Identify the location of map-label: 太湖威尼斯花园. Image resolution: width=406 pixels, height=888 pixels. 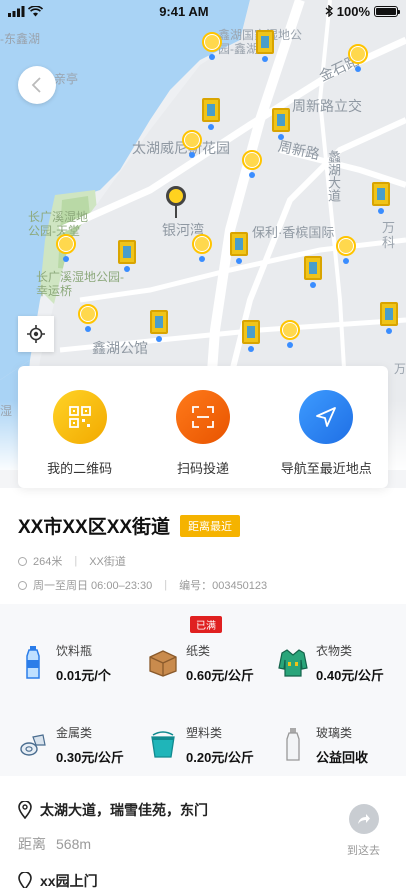
(181, 148).